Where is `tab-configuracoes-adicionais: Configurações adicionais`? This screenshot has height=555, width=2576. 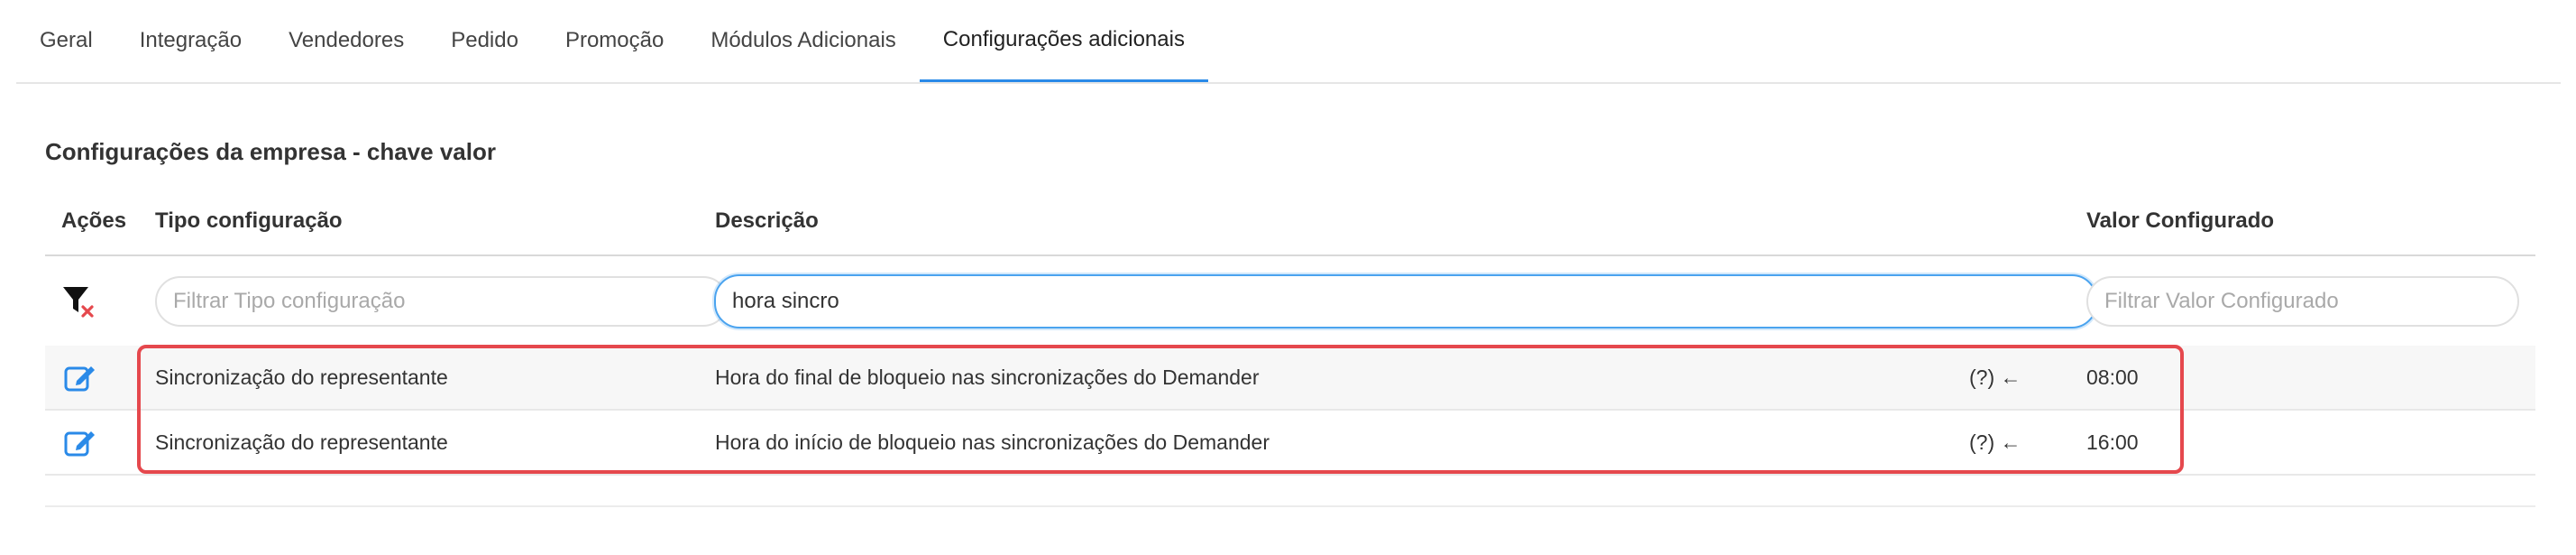
tab-configuracoes-adicionais: Configurações adicionais is located at coordinates (1063, 41).